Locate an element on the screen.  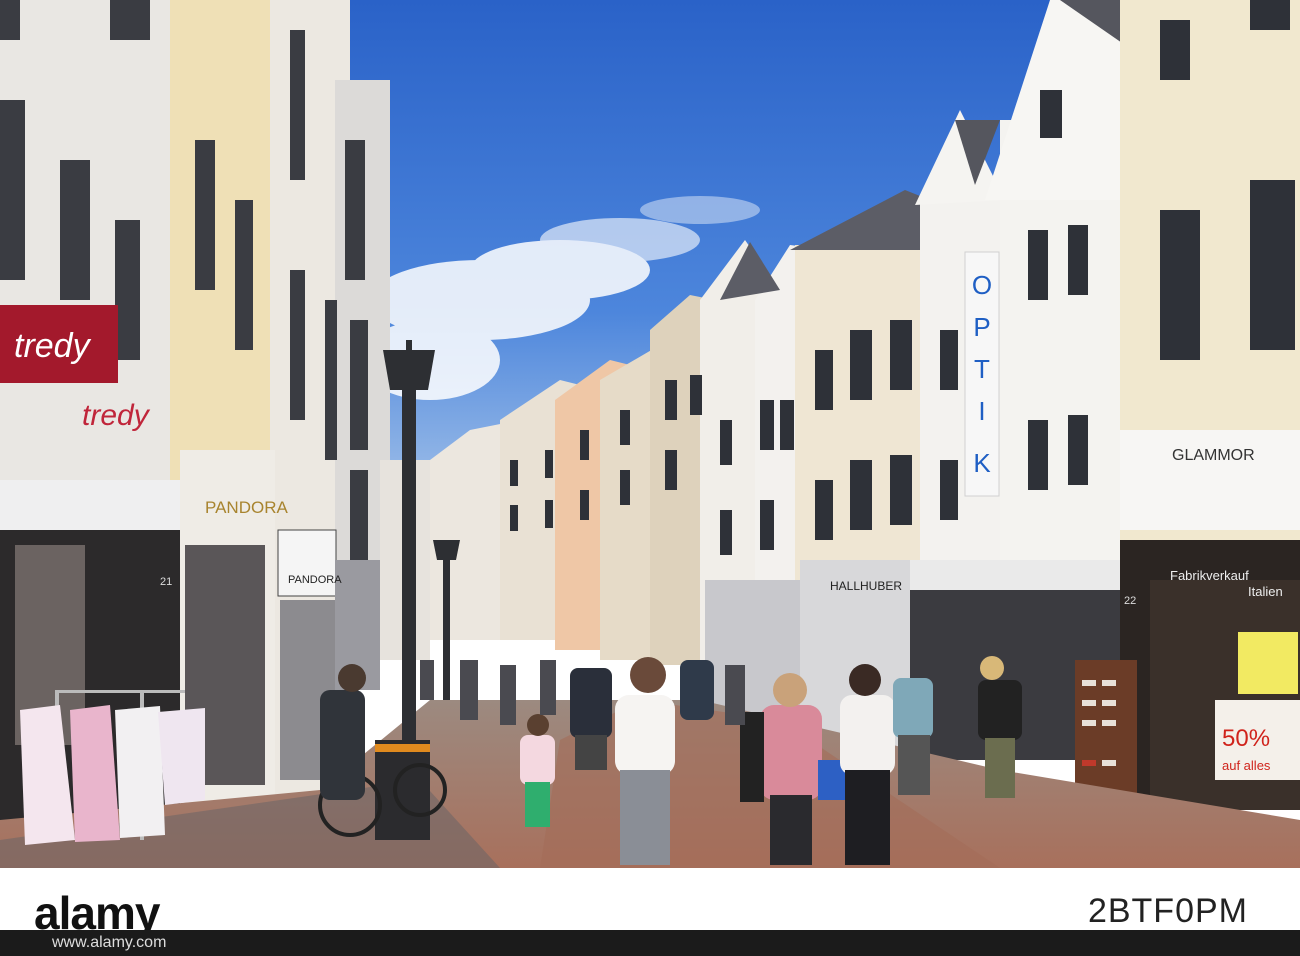
watermark-url: www.alamy.com is located at coordinates (109, 942).